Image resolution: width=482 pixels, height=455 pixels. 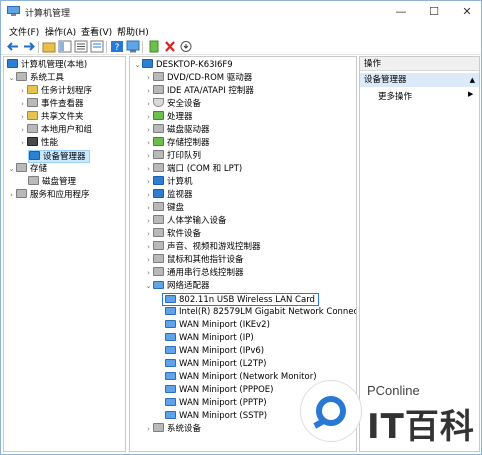 I want to click on network-adapter: WAN Miniport (PPPOE), so click(x=219, y=390).